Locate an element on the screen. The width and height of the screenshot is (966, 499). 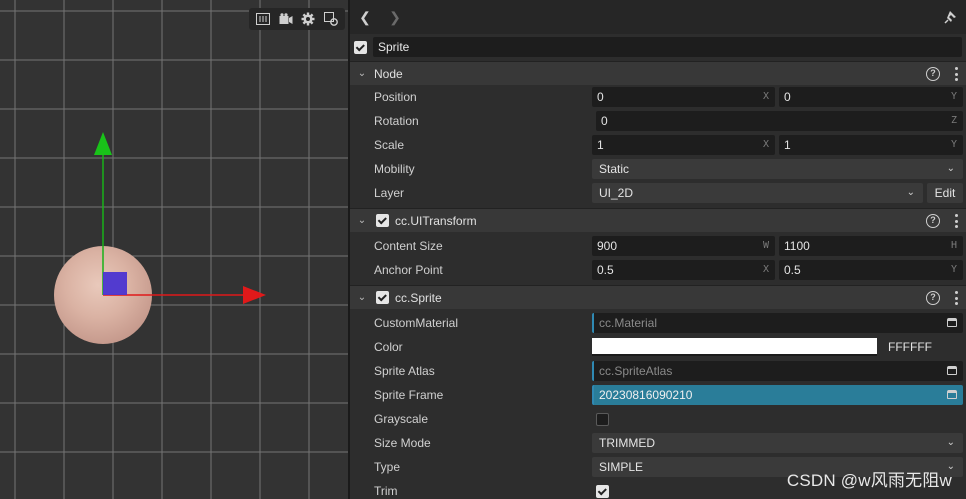
node-active-checkbox is located at coordinates (360, 47).